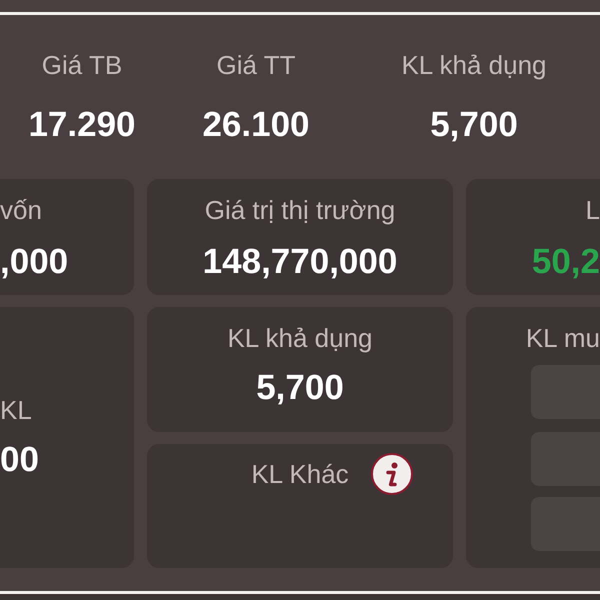 The width and height of the screenshot is (600, 600). What do you see at coordinates (82, 65) in the screenshot?
I see `stat-label: Giá TB` at bounding box center [82, 65].